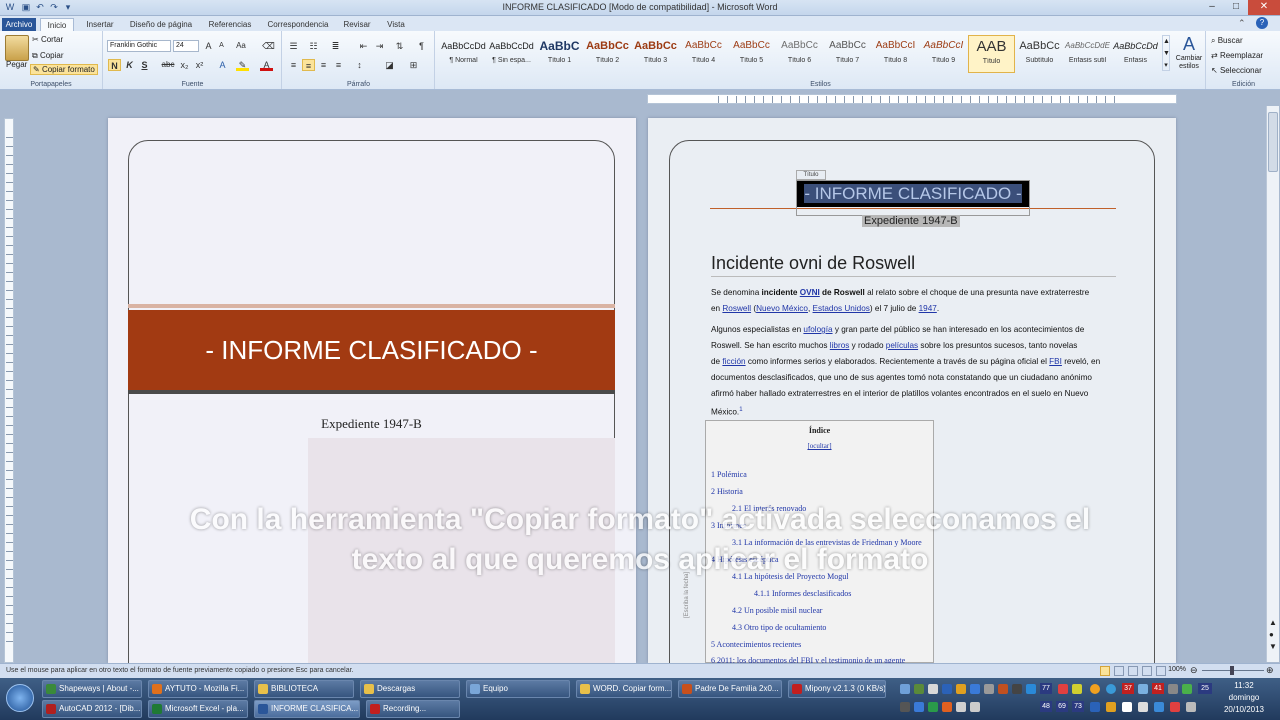 The width and height of the screenshot is (1280, 720). What do you see at coordinates (1055, 361) in the screenshot?
I see `link-fbi: FBI` at bounding box center [1055, 361].